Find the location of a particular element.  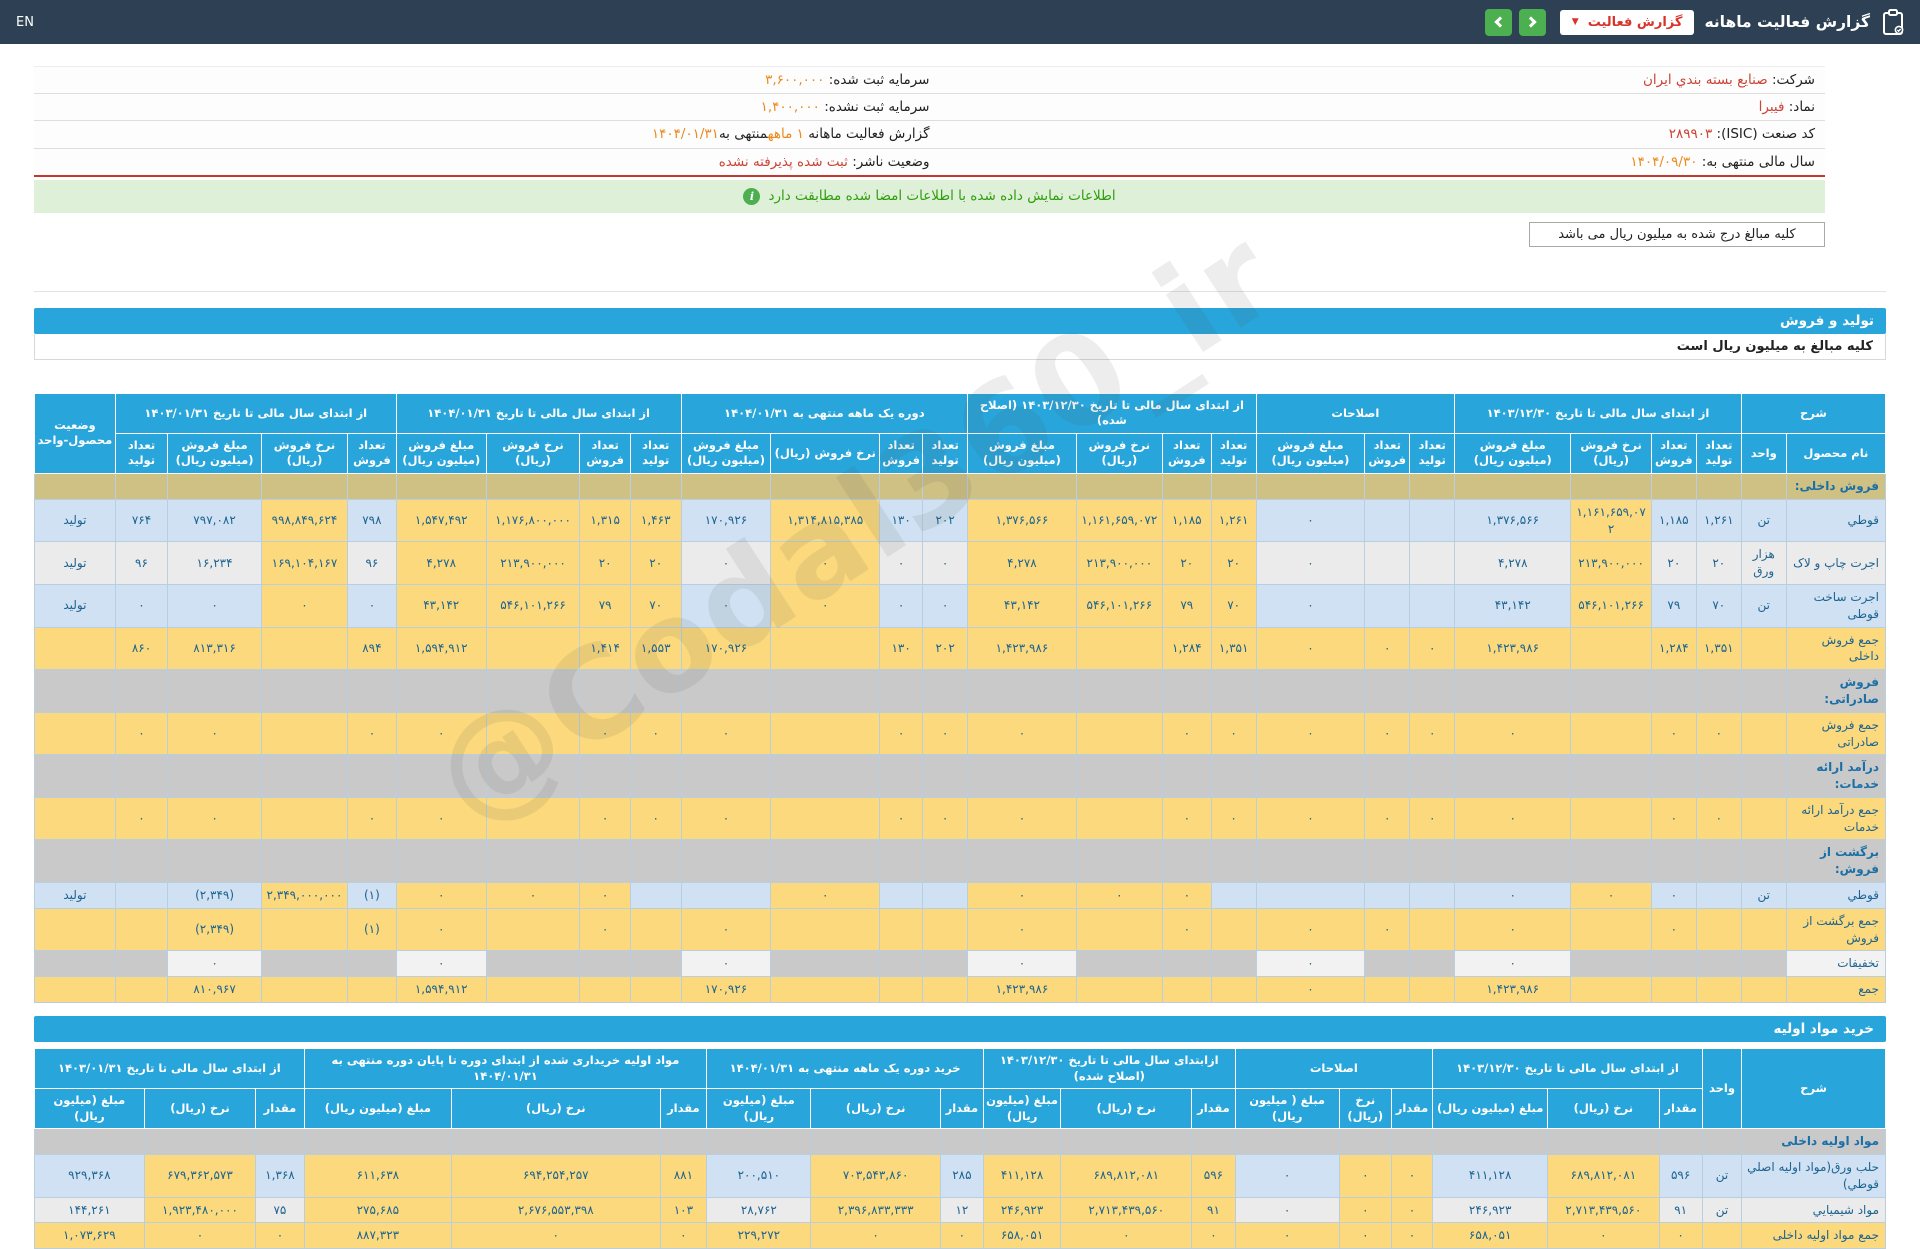

table-cell: (۲,۳۴۹) is located at coordinates (214, 895).